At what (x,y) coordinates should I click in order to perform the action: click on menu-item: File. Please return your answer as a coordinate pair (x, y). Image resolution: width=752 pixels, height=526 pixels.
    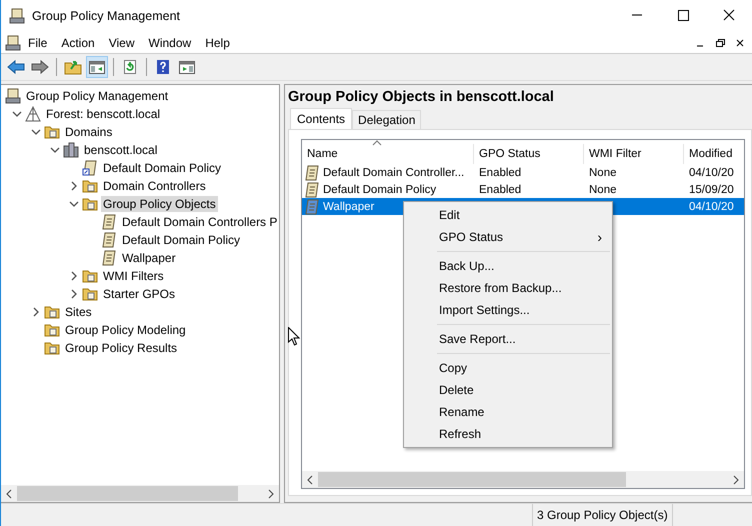
    Looking at the image, I should click on (37, 43).